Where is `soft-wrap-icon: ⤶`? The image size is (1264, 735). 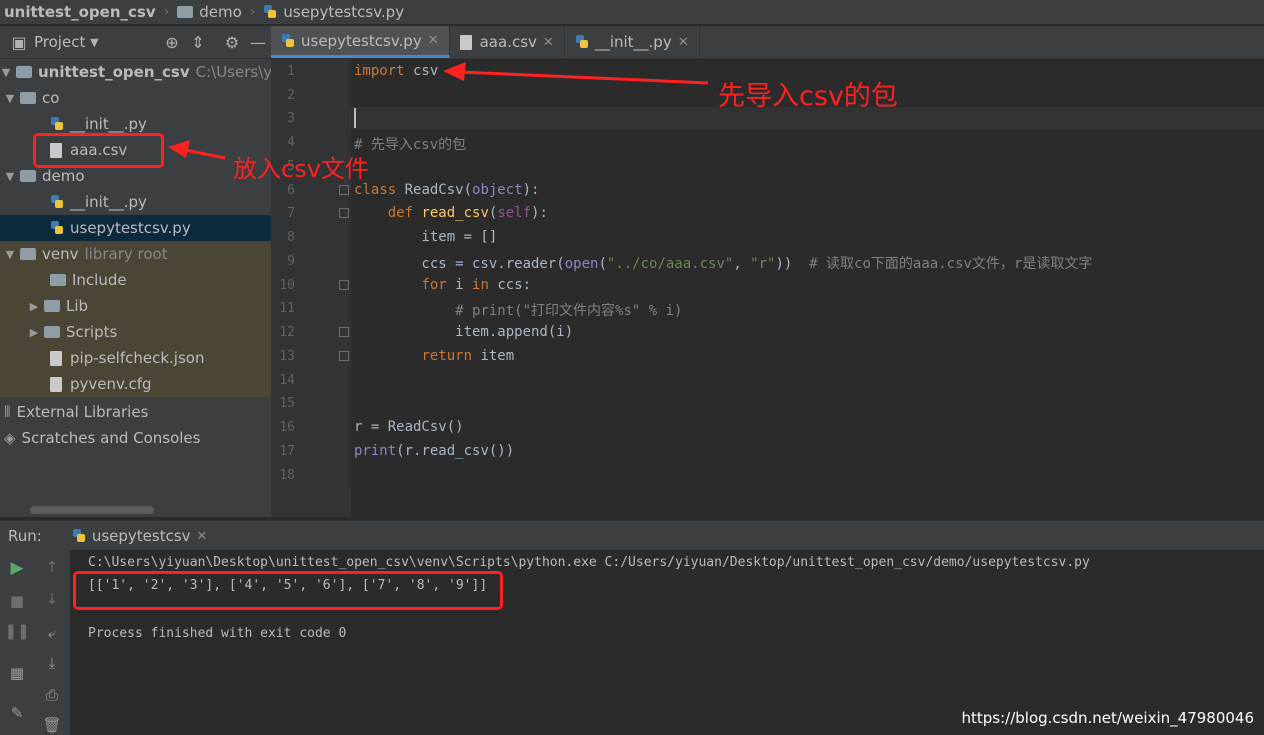
soft-wrap-icon: ⤶ is located at coordinates (52, 633).